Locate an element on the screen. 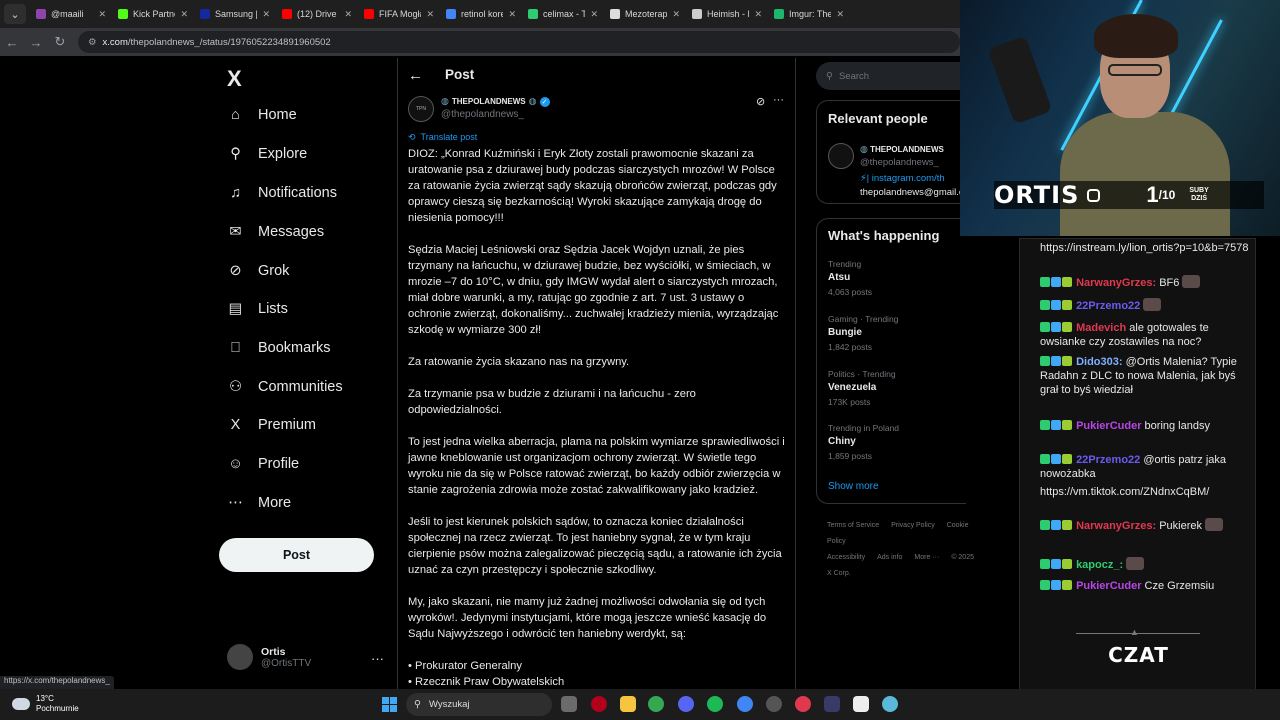 This screenshot has width=1280, height=720. tab-title: Heimish - Bo is located at coordinates (728, 14).